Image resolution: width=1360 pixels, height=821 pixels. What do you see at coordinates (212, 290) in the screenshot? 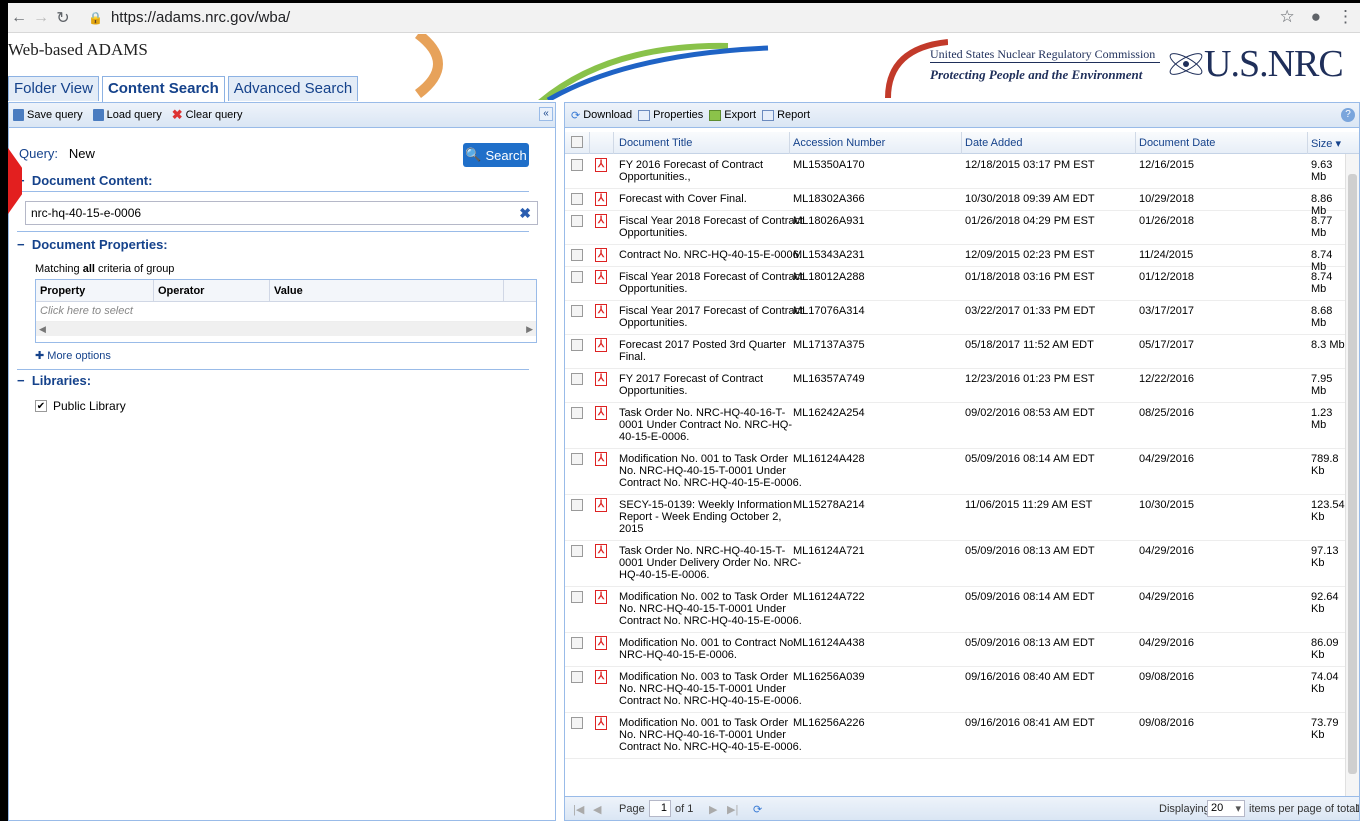
I see `column-operator: Operator` at bounding box center [212, 290].